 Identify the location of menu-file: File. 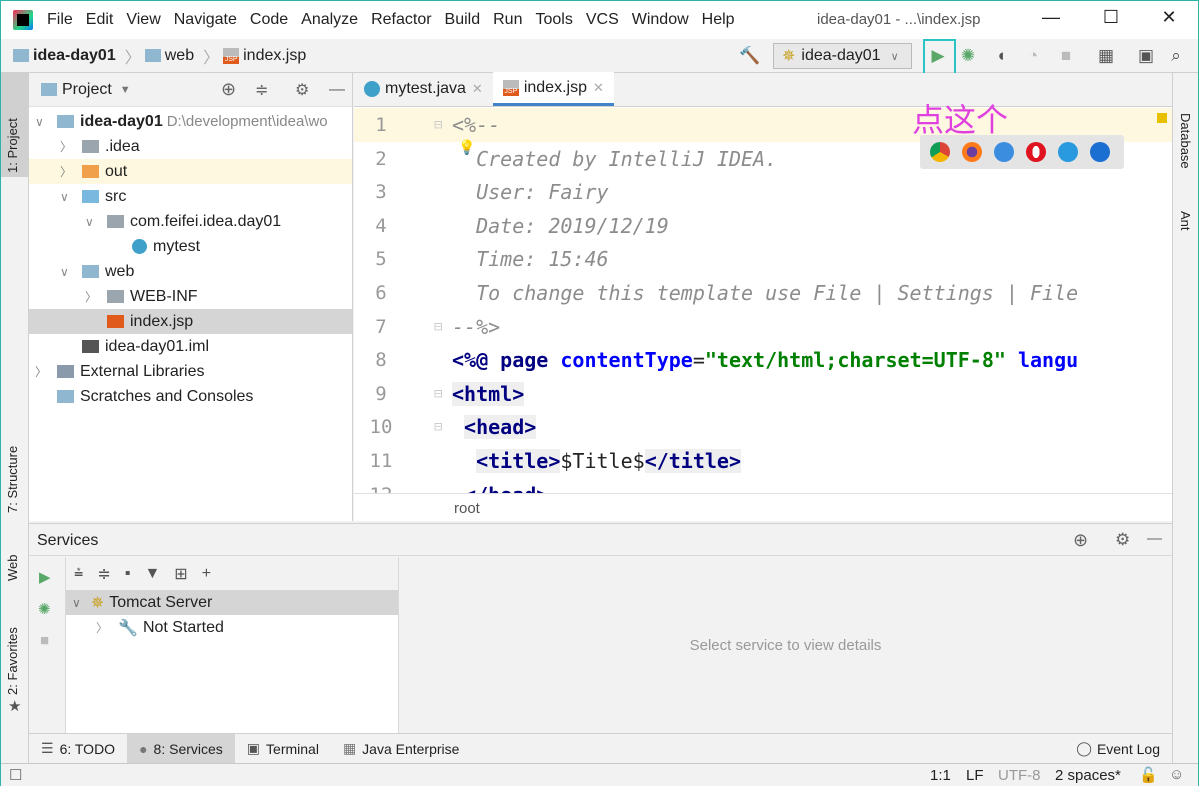
(60, 20).